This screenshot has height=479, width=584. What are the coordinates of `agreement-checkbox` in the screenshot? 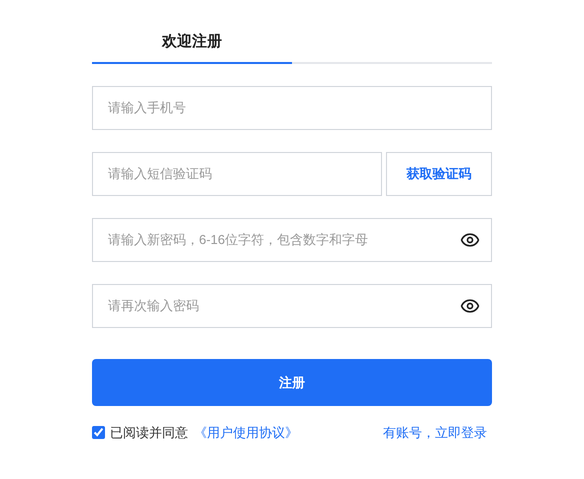 It's located at (98, 433).